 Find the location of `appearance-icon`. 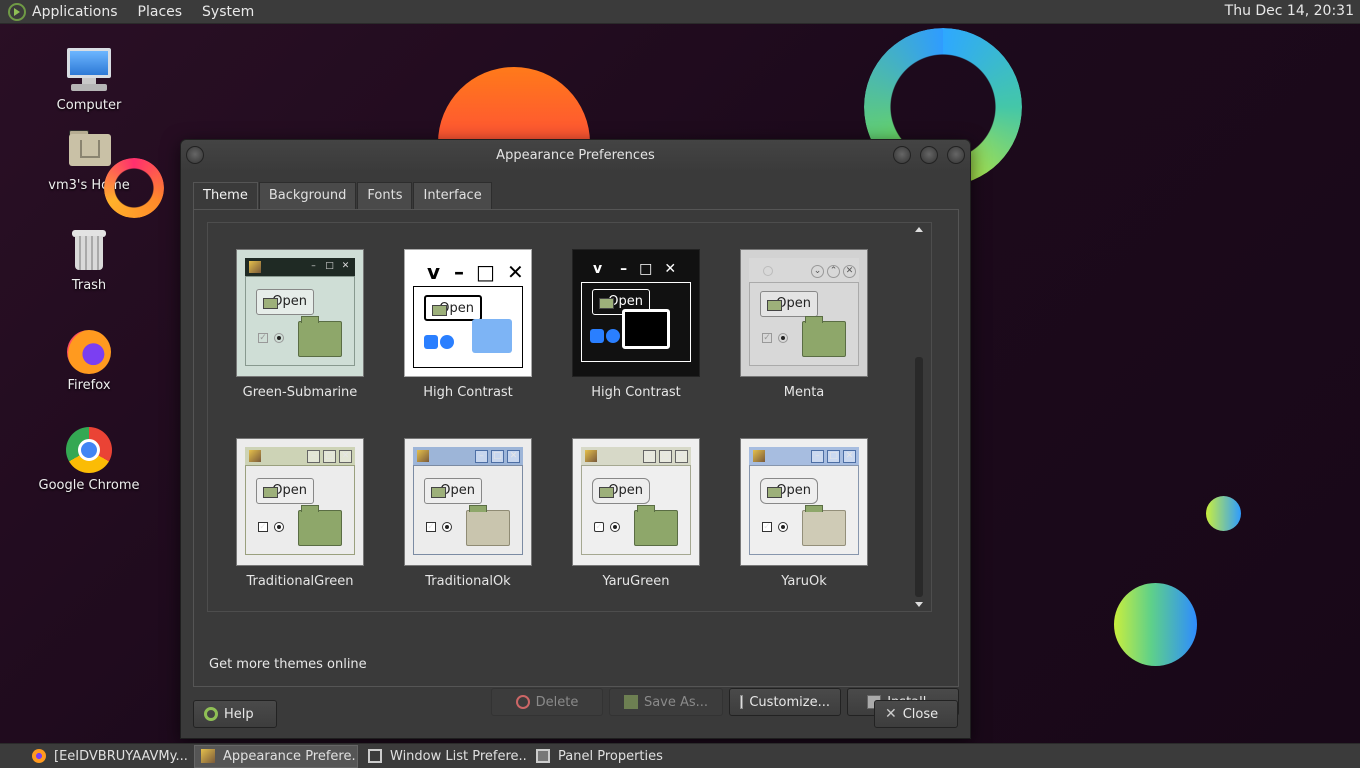

appearance-icon is located at coordinates (208, 756).